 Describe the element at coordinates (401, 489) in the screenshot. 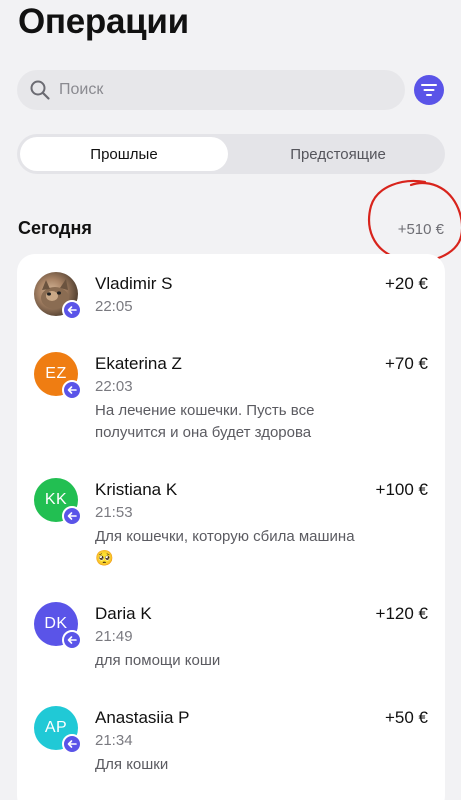

I see `transaction-amount: +100 €` at that location.